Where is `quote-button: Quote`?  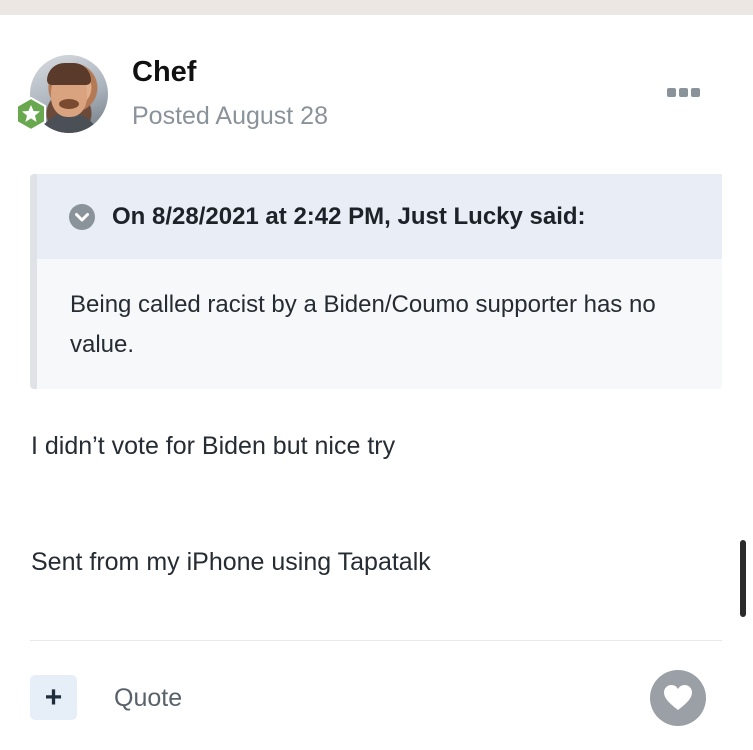 quote-button: Quote is located at coordinates (148, 698).